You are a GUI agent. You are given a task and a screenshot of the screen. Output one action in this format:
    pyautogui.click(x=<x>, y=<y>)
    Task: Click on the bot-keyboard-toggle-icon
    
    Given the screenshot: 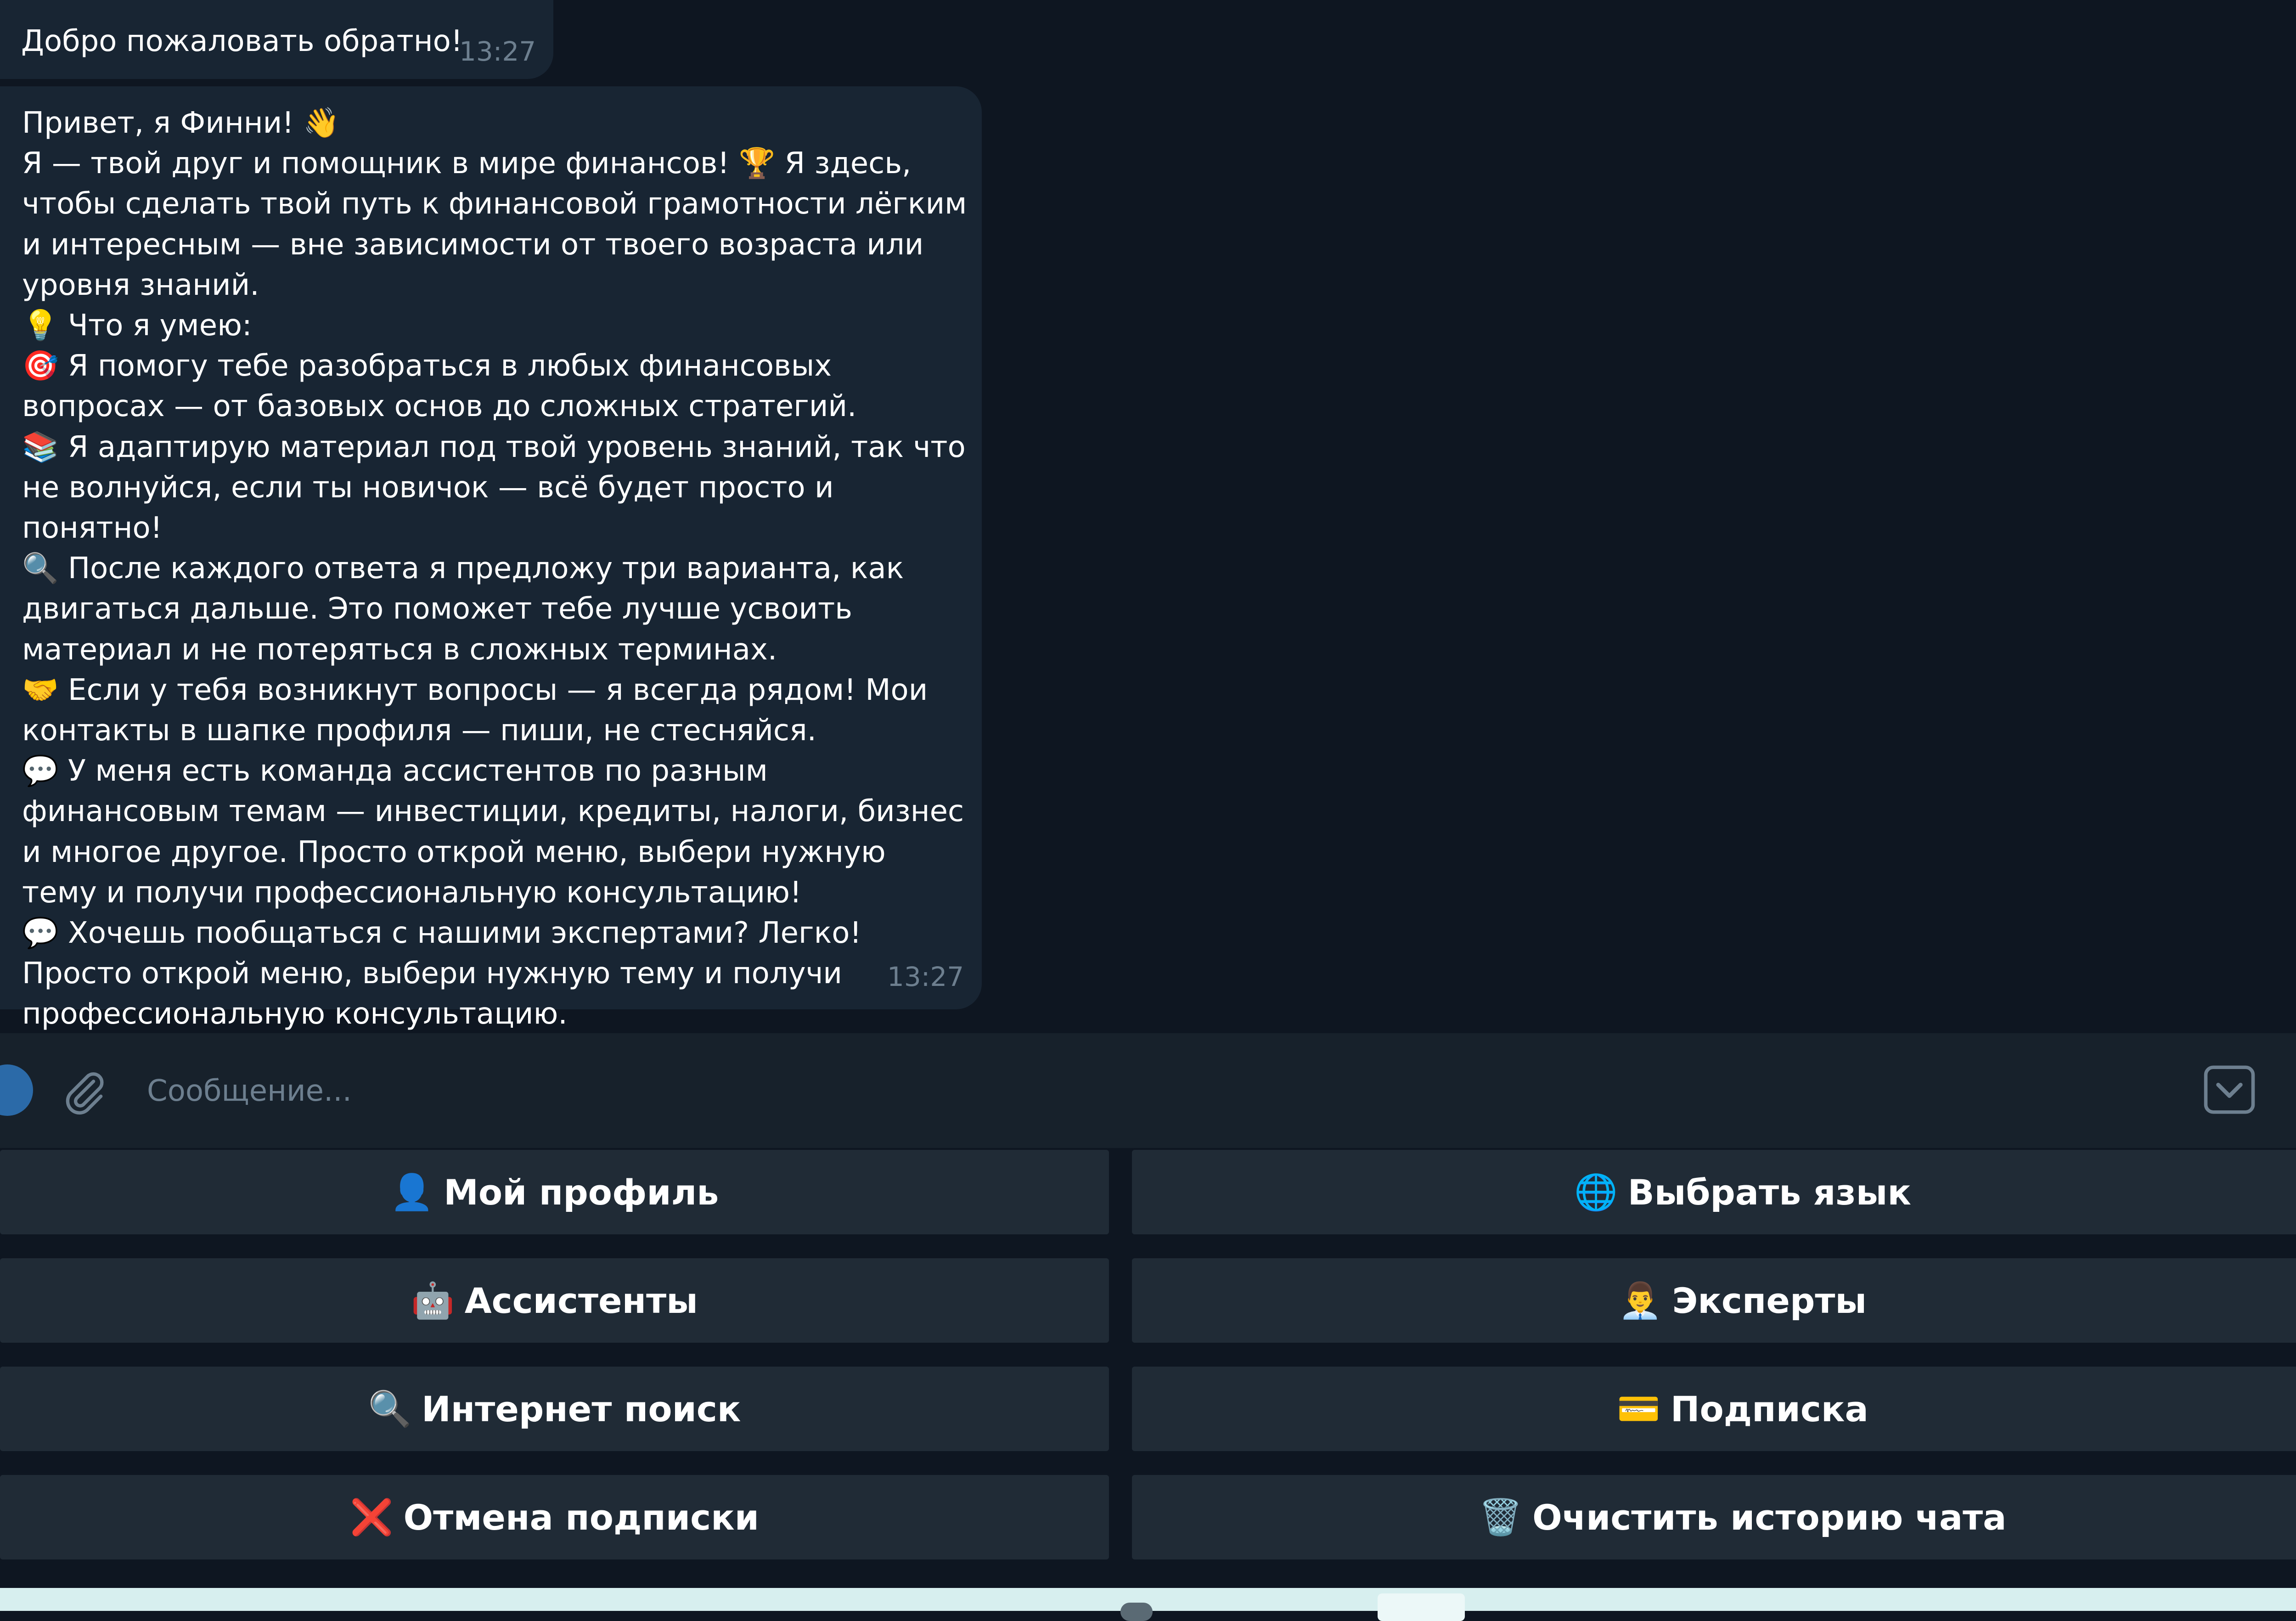 What is the action you would take?
    pyautogui.click(x=2229, y=1090)
    